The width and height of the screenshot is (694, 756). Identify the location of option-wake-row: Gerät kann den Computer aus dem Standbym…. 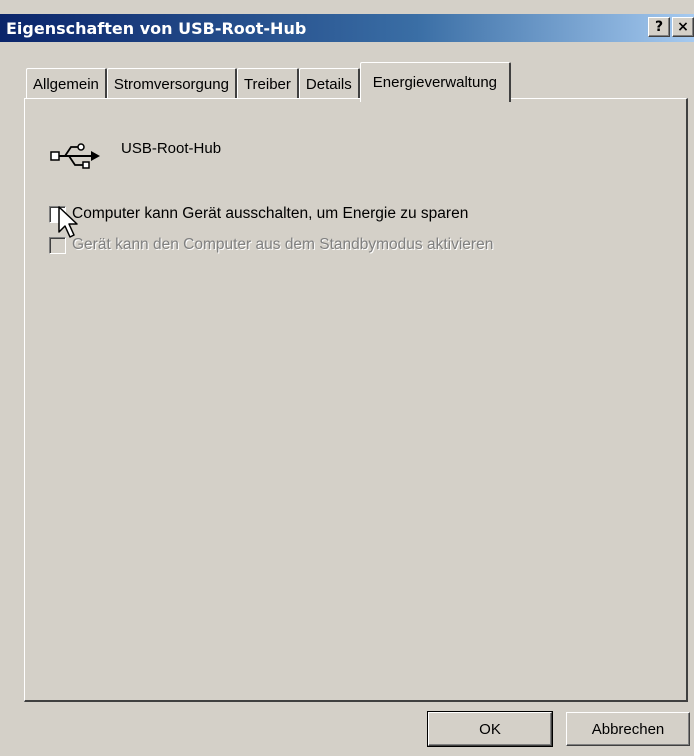
(271, 245).